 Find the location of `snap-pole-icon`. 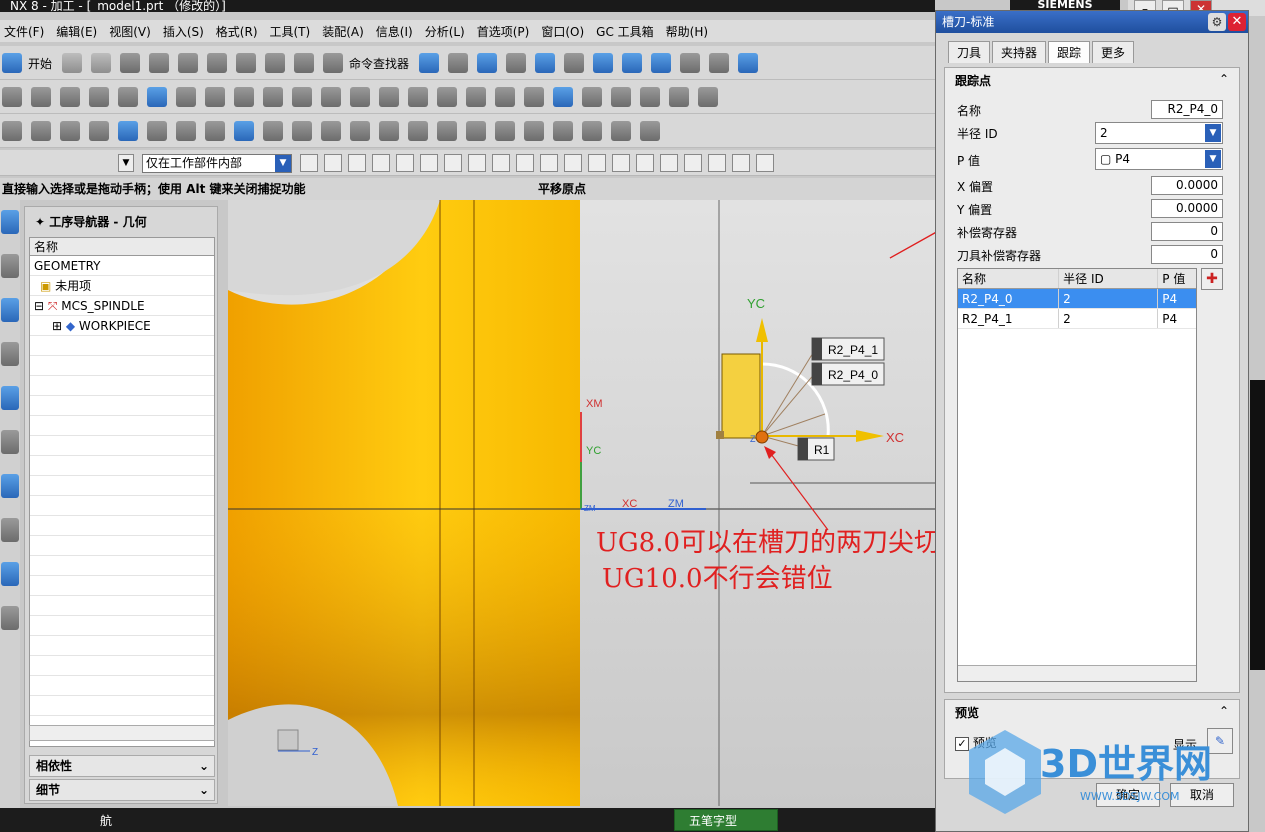

snap-pole-icon is located at coordinates (741, 163).